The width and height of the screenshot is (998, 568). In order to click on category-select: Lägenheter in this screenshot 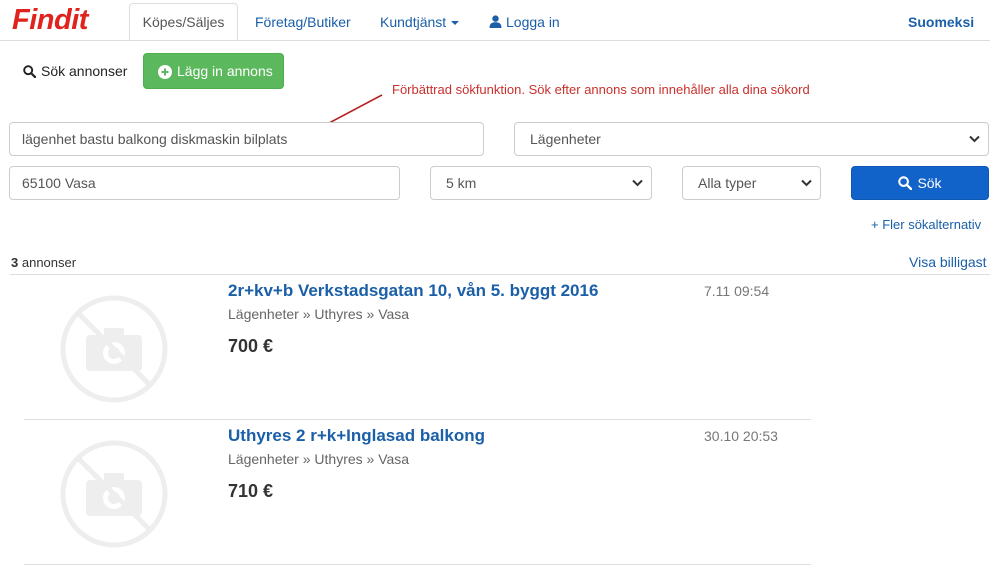, I will do `click(751, 139)`.